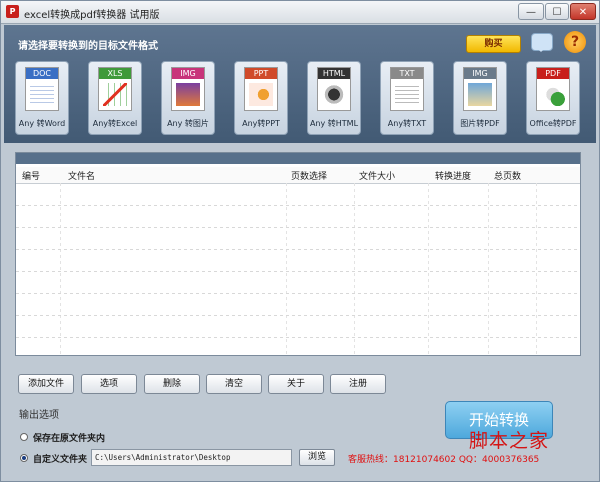 This screenshot has width=600, height=482. Describe the element at coordinates (261, 89) in the screenshot. I see `ppt-icon: PPT` at that location.